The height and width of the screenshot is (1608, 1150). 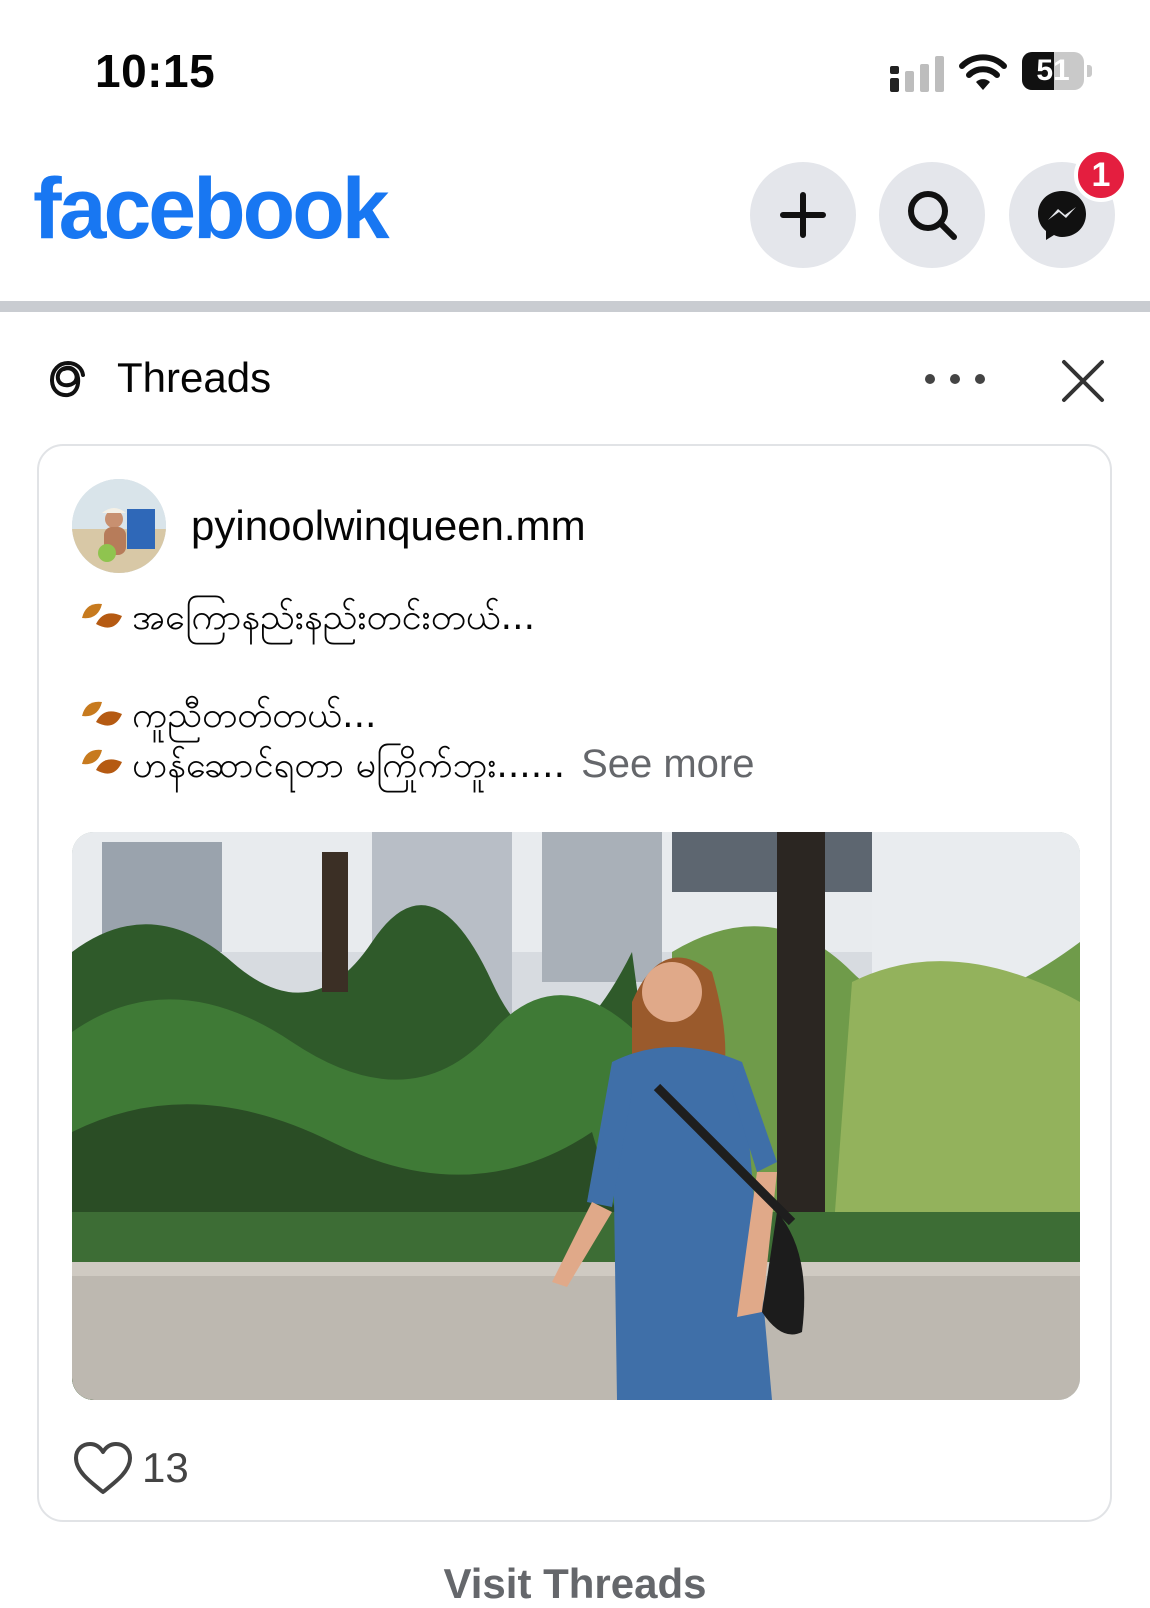 I want to click on wifi-icon, so click(x=983, y=72).